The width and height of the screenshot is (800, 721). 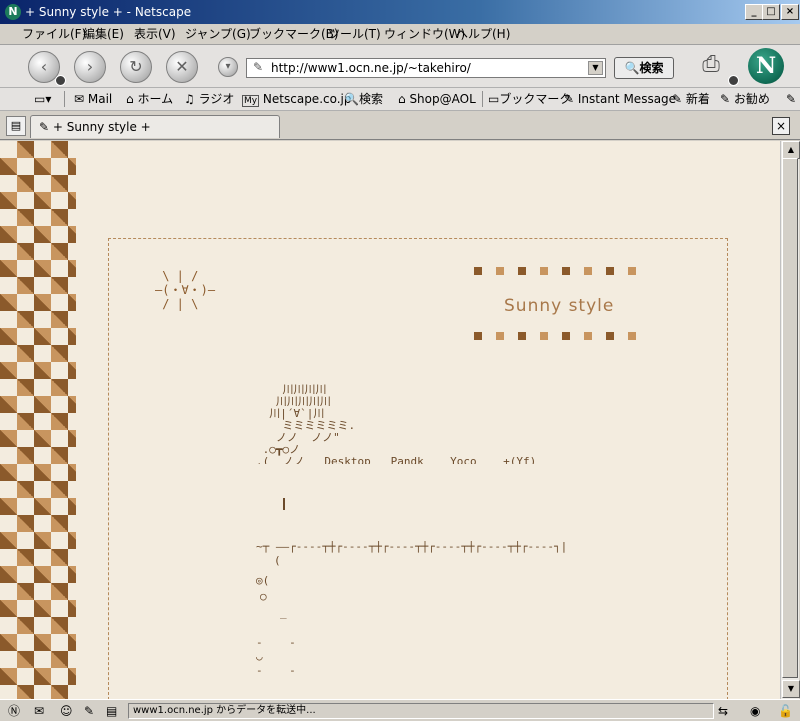 What do you see at coordinates (371, 68) in the screenshot?
I see `url-text: http://www1.ocn.ne.jp/~takehiro/` at bounding box center [371, 68].